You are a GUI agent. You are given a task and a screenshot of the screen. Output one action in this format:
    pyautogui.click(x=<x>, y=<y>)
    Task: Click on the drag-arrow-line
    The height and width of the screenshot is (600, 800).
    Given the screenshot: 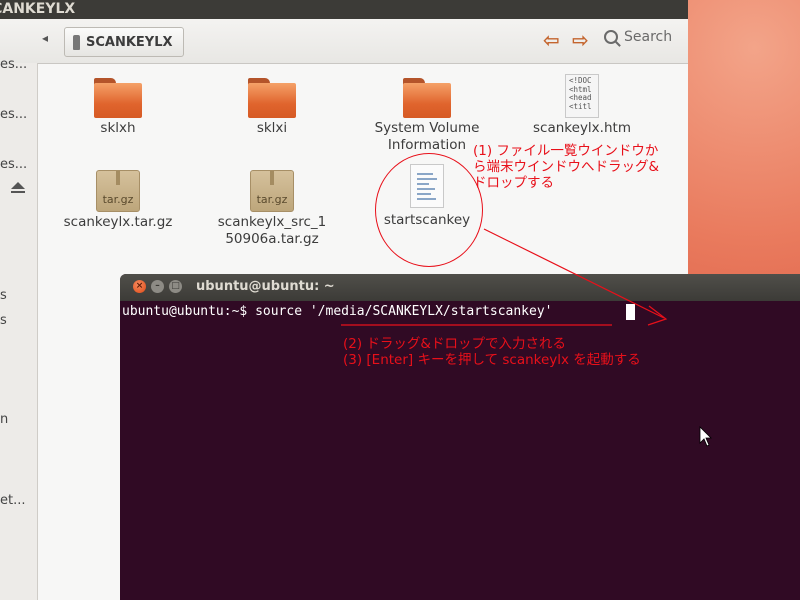 What is the action you would take?
    pyautogui.click(x=574, y=273)
    